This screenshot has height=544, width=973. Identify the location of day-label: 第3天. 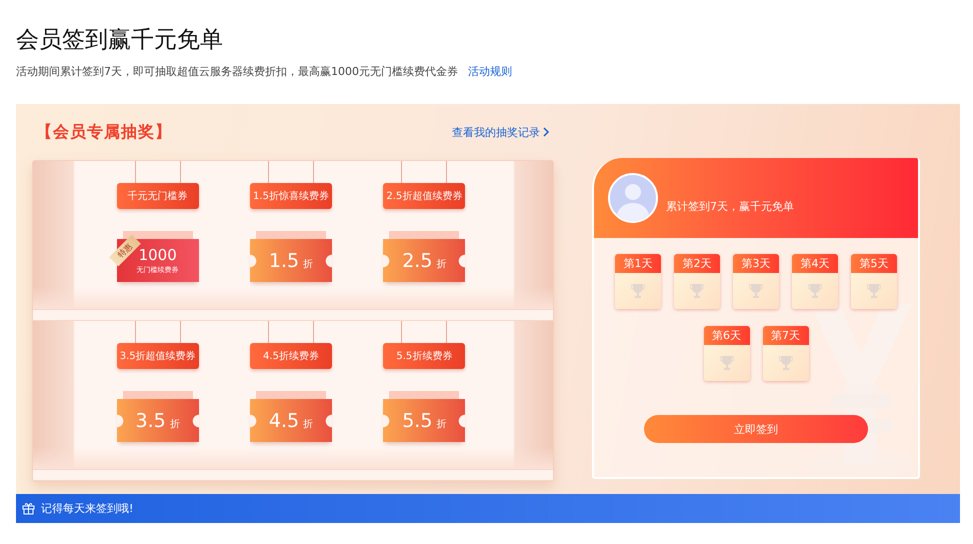
(756, 263).